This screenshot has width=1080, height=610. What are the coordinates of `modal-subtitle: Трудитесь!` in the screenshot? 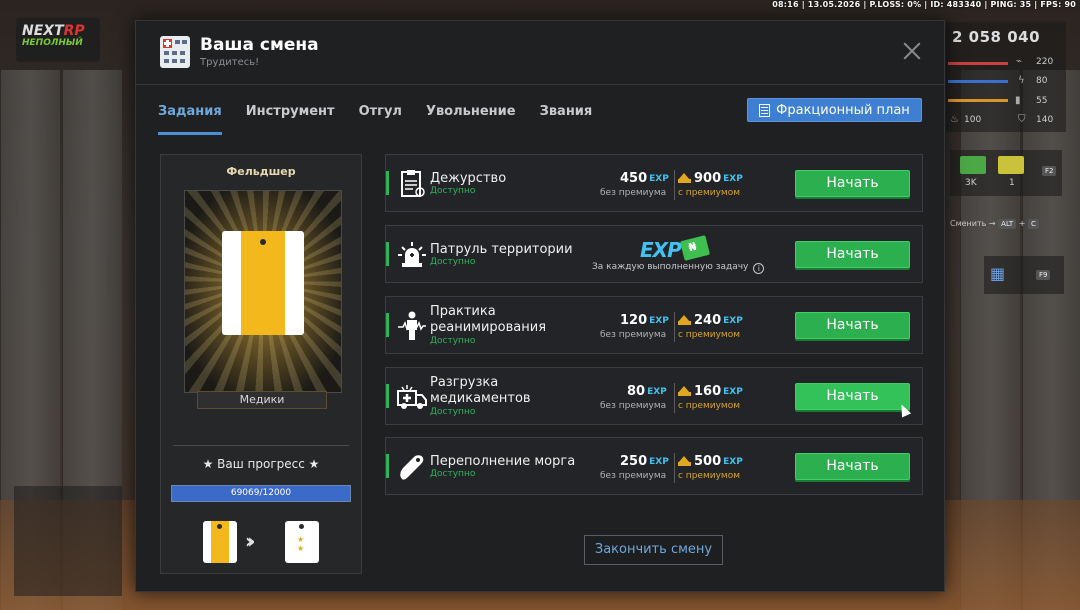 It's located at (230, 62).